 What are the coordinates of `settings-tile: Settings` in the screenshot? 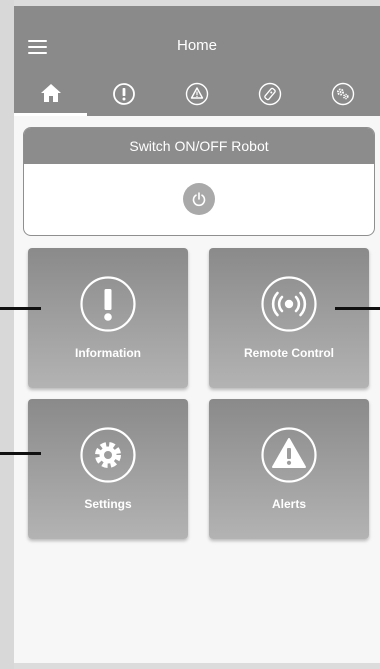 It's located at (108, 469).